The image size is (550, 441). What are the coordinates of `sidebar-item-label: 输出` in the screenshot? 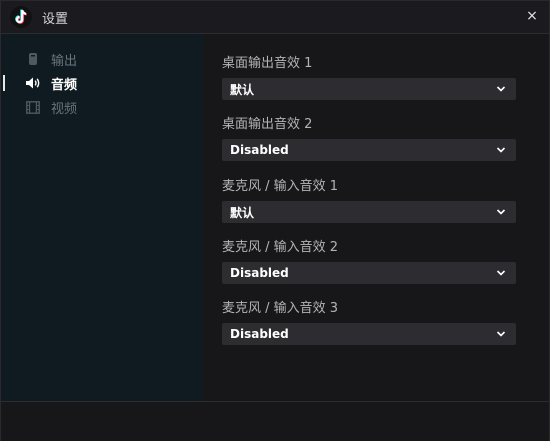 It's located at (64, 61).